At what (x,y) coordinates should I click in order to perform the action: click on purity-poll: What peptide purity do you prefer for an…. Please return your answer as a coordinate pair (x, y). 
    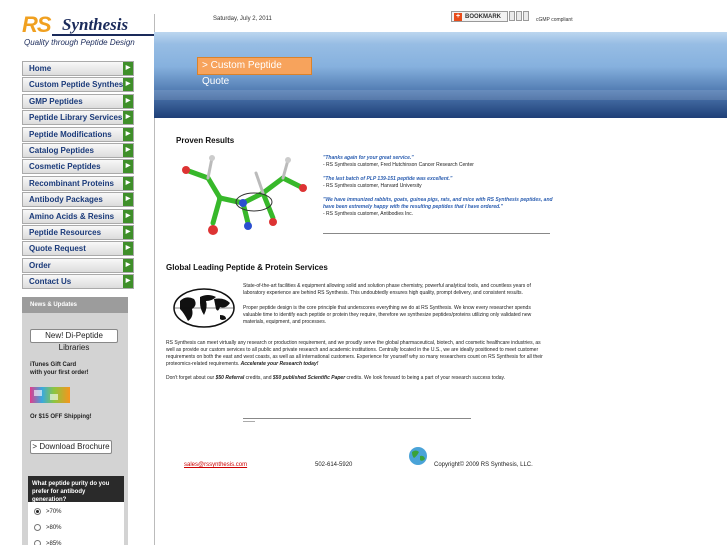
    Looking at the image, I should click on (76, 510).